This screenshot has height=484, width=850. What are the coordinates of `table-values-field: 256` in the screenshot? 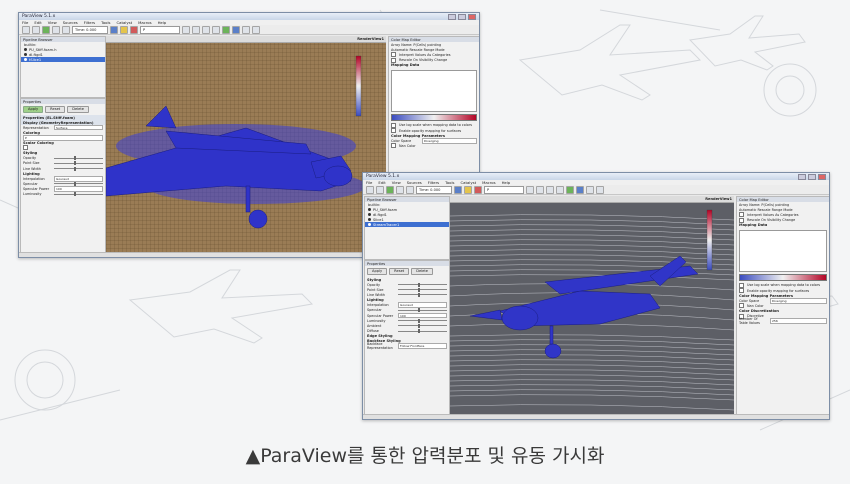 It's located at (798, 321).